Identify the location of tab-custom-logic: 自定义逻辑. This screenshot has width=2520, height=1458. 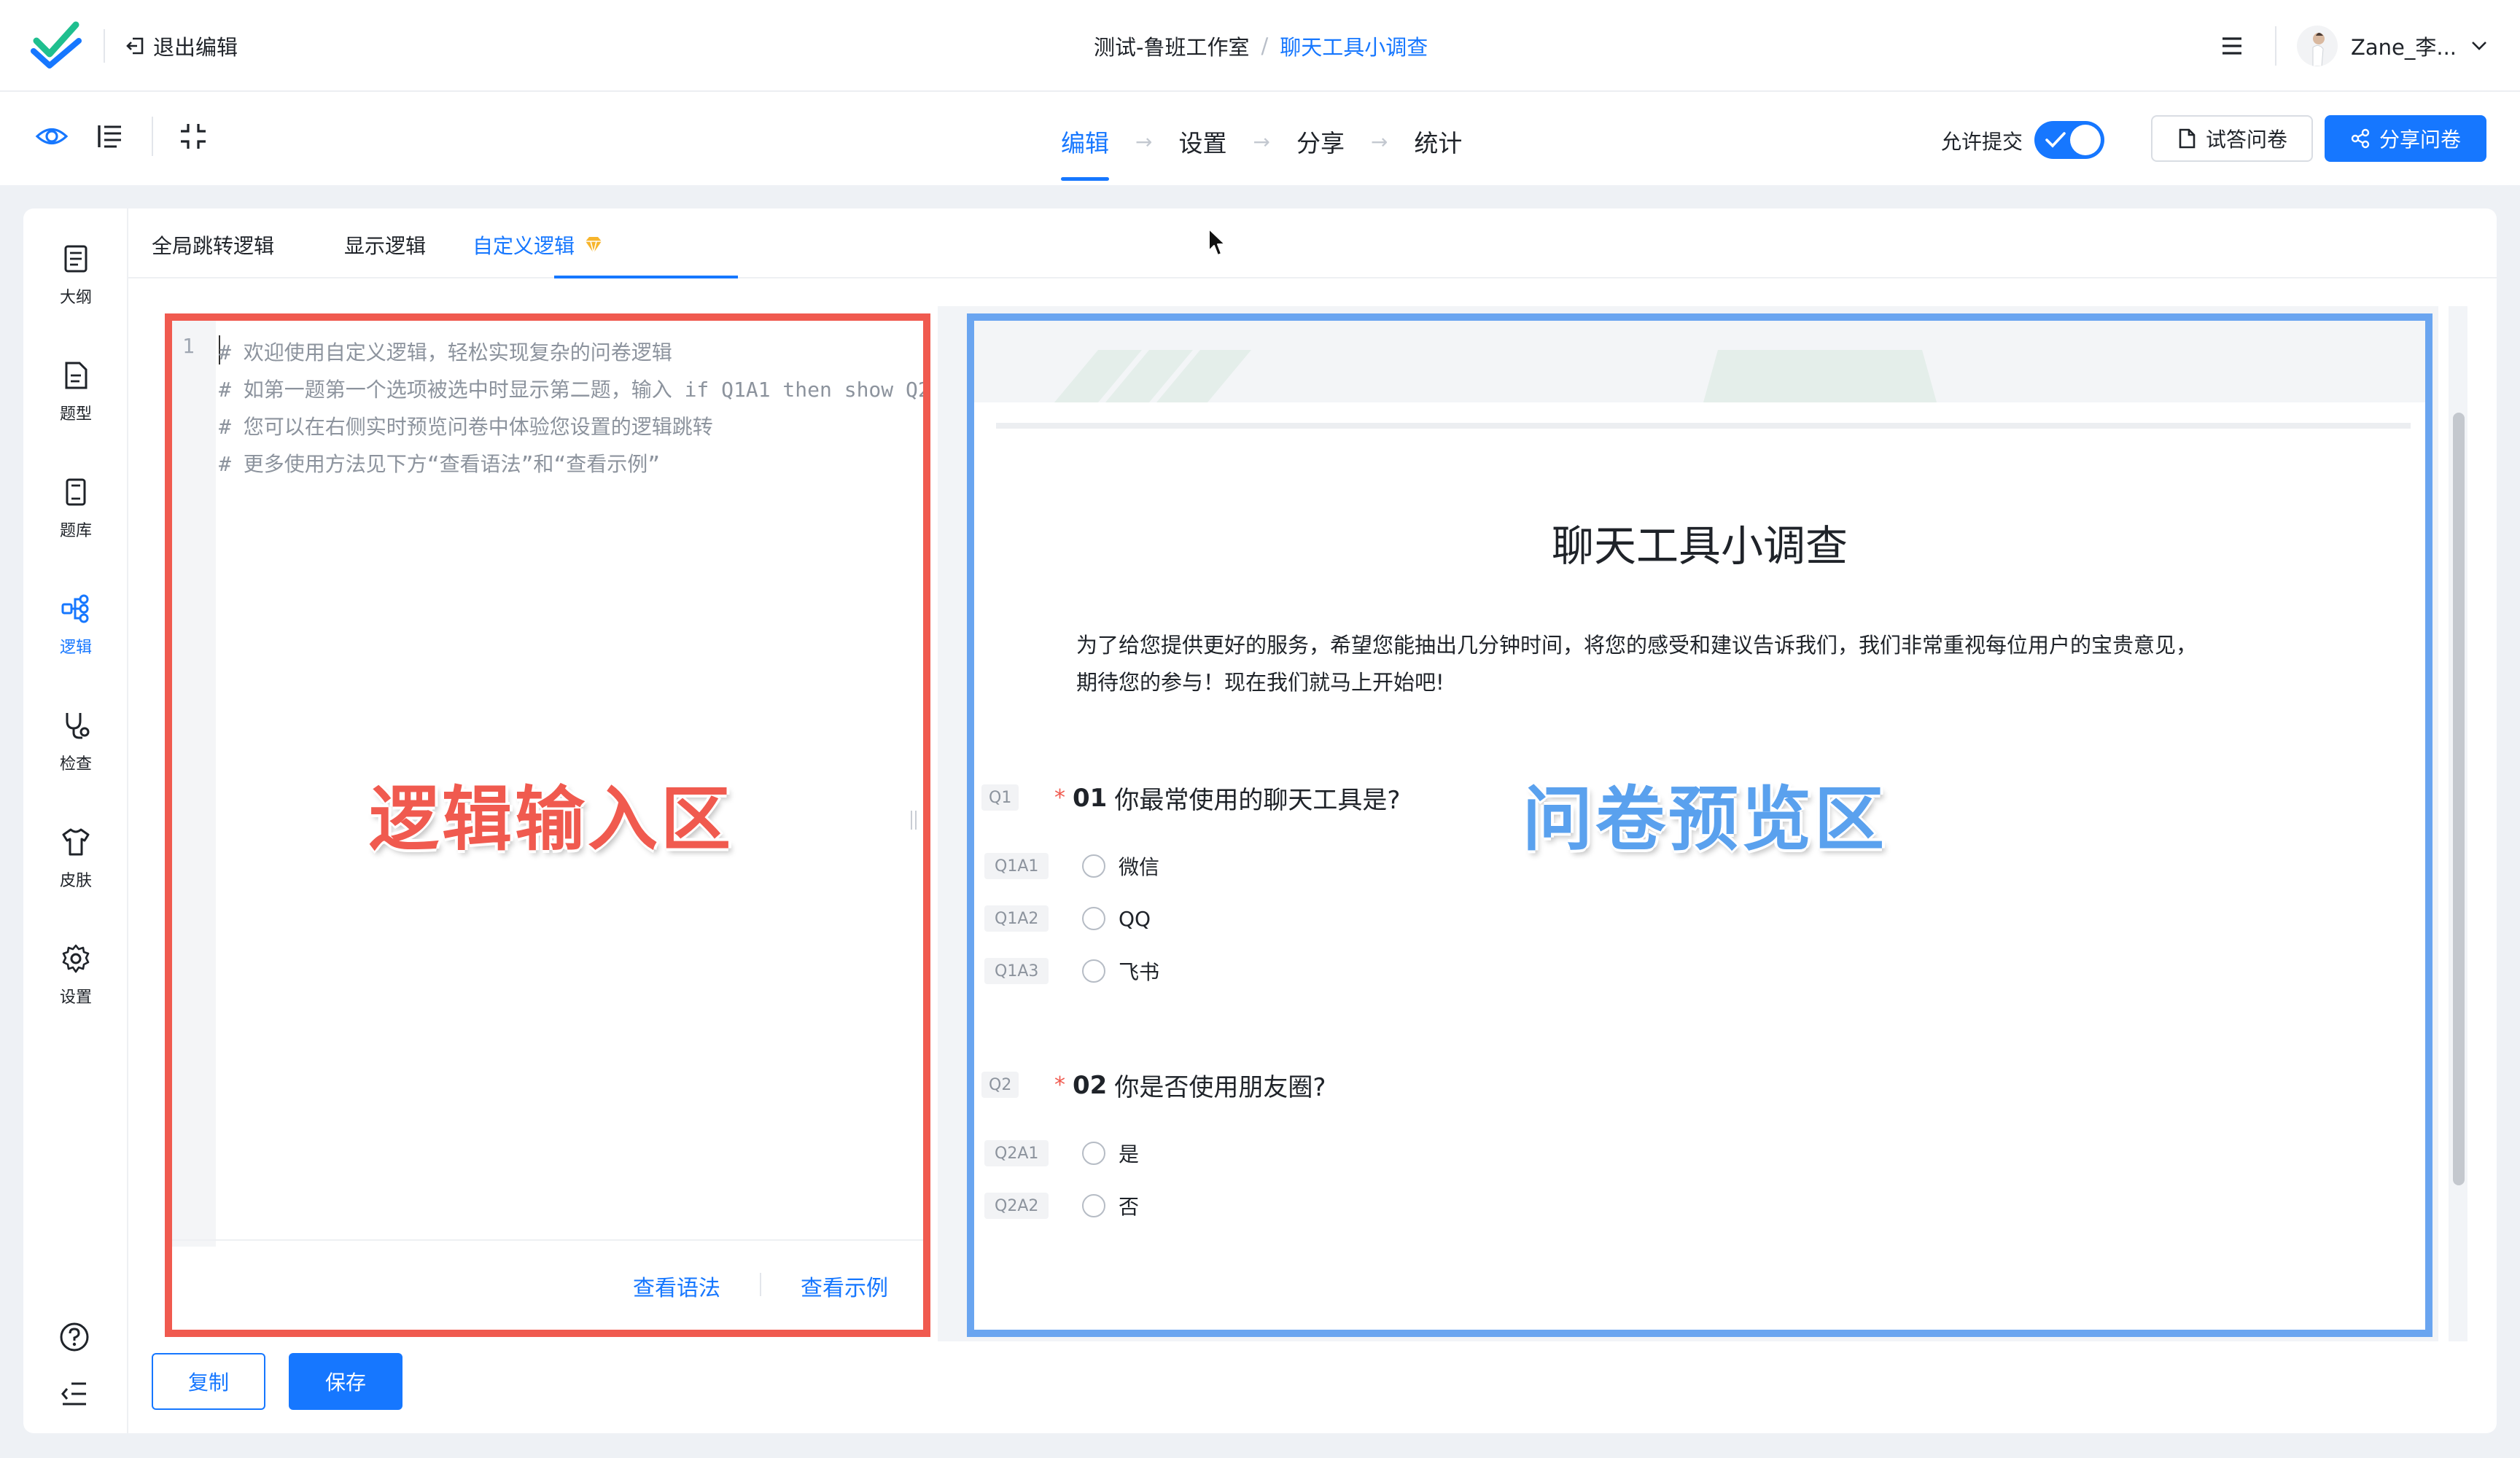
(538, 245).